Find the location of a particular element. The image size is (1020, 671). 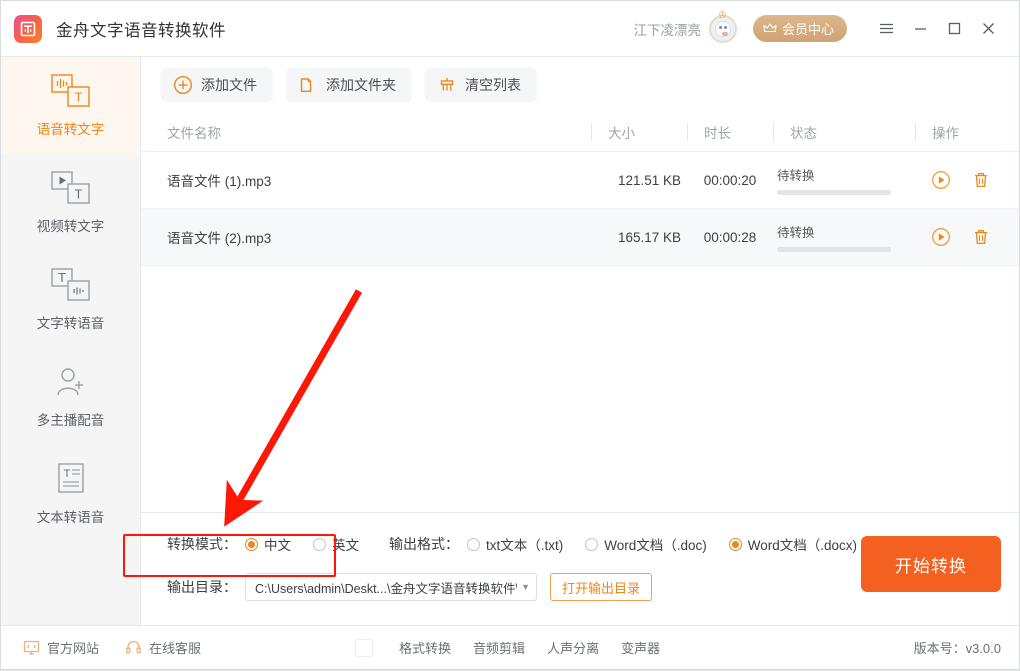

output-dir-select: C:\Users\admin\Deskt...\金舟文字语音转换软件\ ▼ is located at coordinates (391, 587).